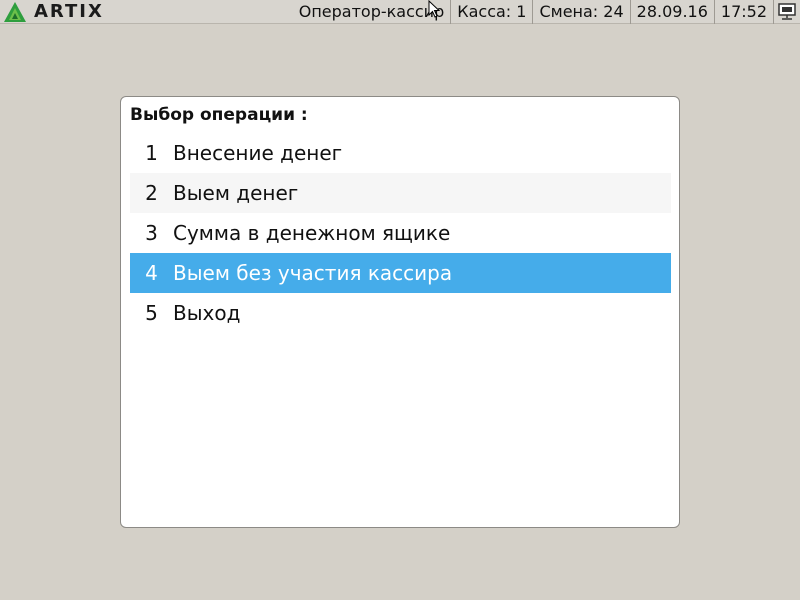  Describe the element at coordinates (15, 11) in the screenshot. I see `artix-logo-icon` at that location.